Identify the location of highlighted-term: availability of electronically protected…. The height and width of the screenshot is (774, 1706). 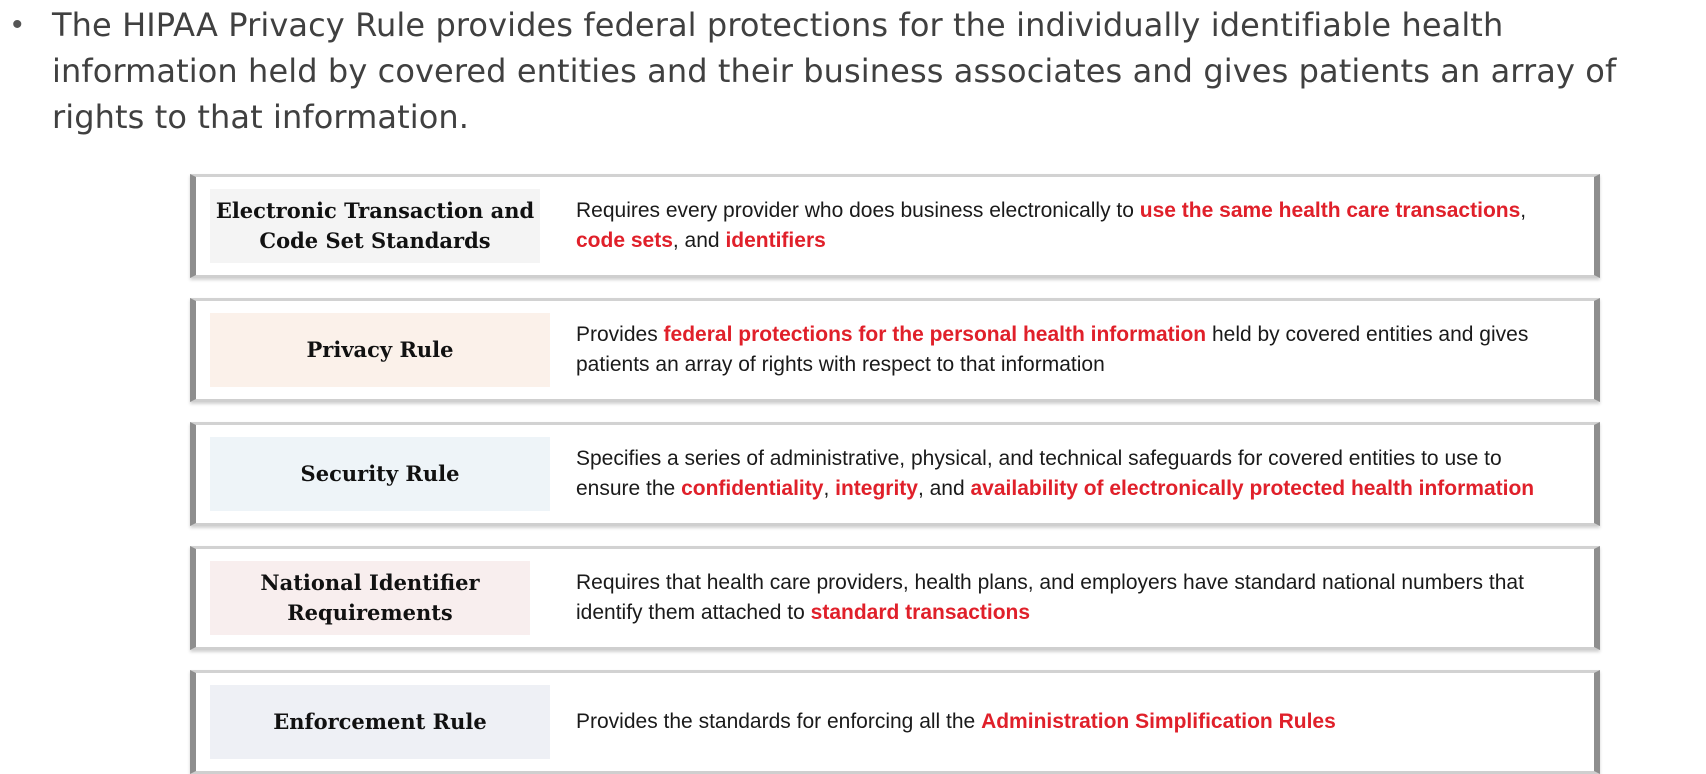
(1252, 488).